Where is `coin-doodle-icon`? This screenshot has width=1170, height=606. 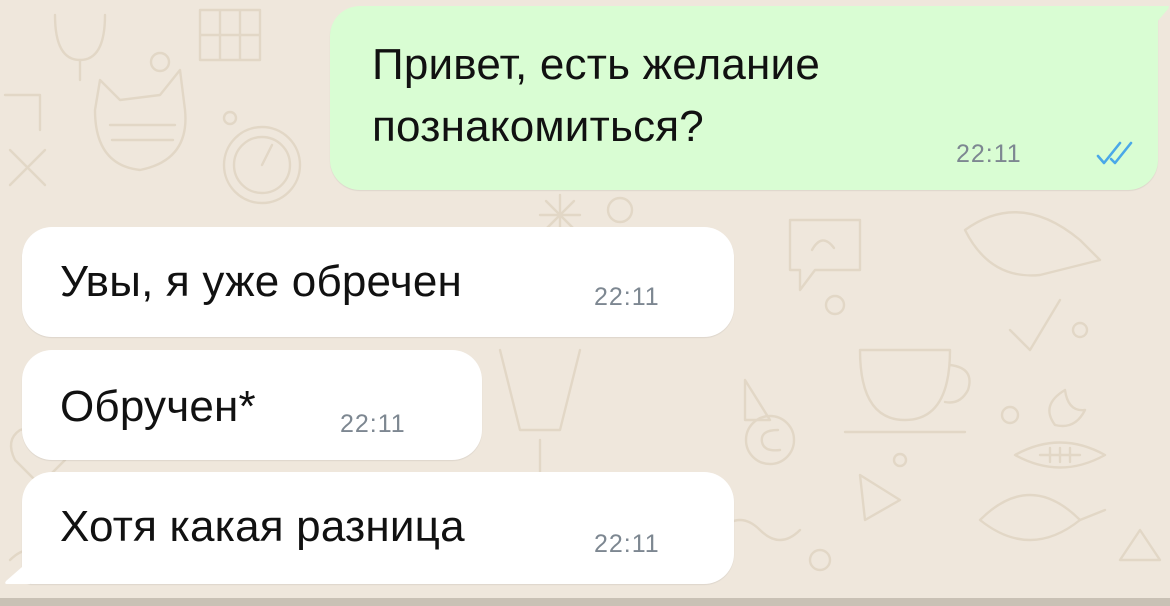
coin-doodle-icon is located at coordinates (770, 440).